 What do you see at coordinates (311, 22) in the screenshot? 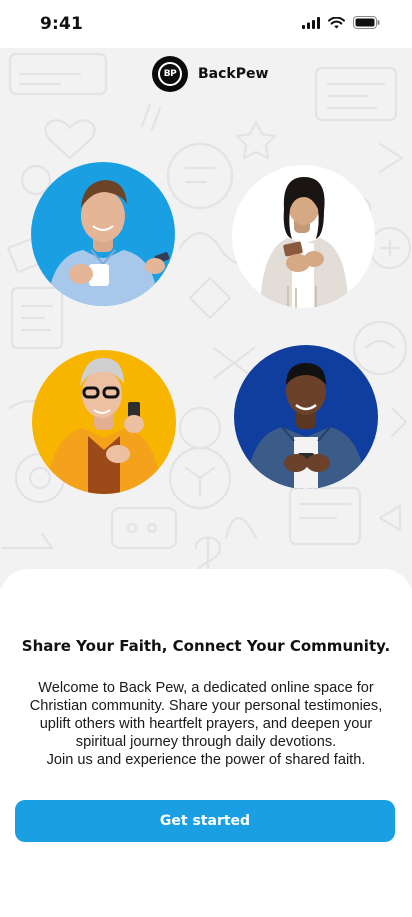
I see `cellular-signal-icon` at bounding box center [311, 22].